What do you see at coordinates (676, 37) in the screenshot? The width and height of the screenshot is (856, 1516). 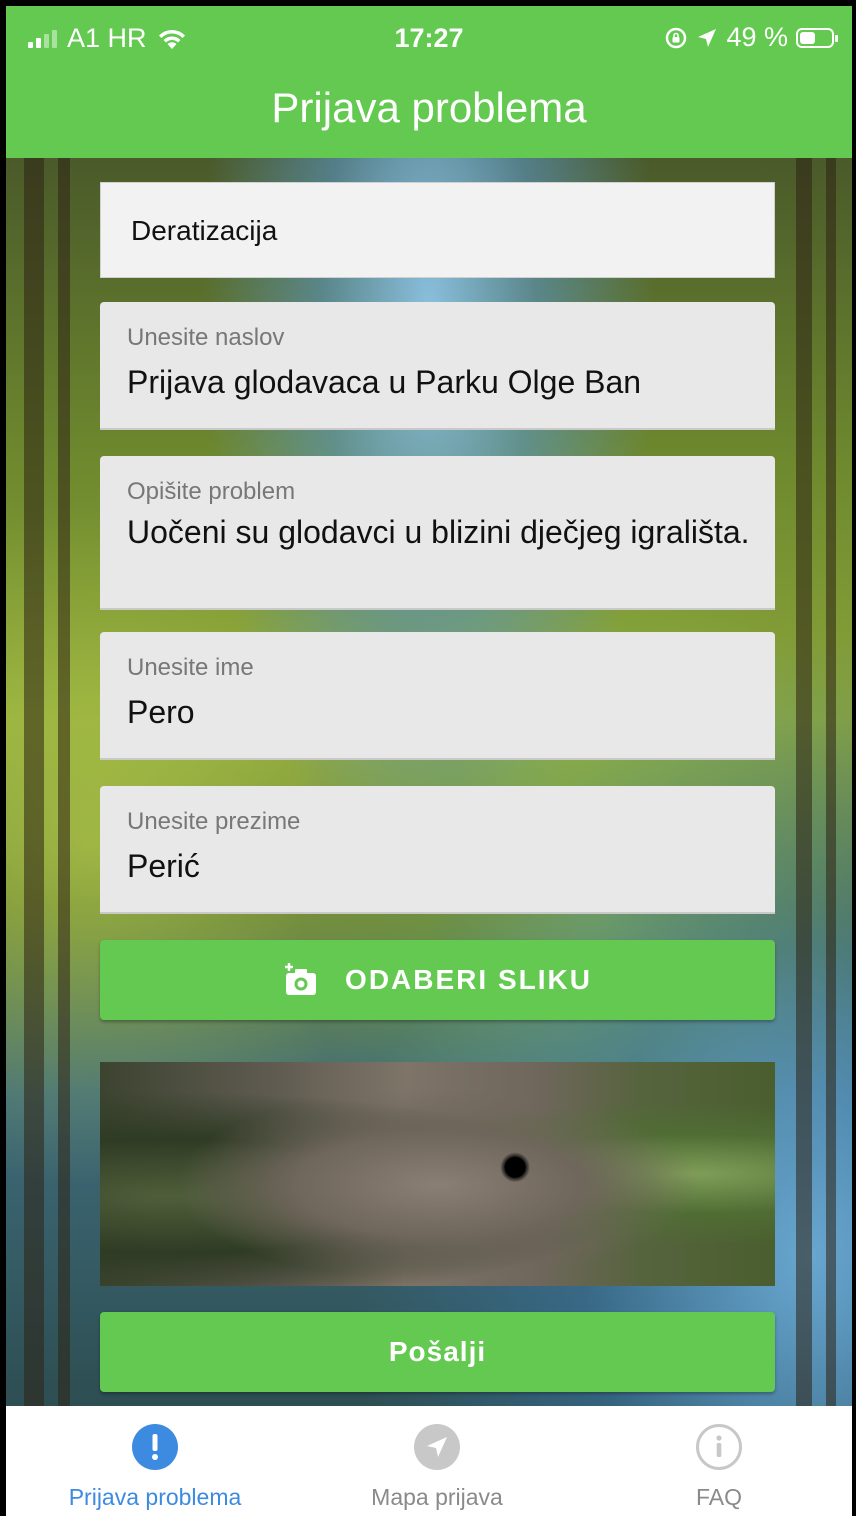 I see `rotation-lock-icon` at bounding box center [676, 37].